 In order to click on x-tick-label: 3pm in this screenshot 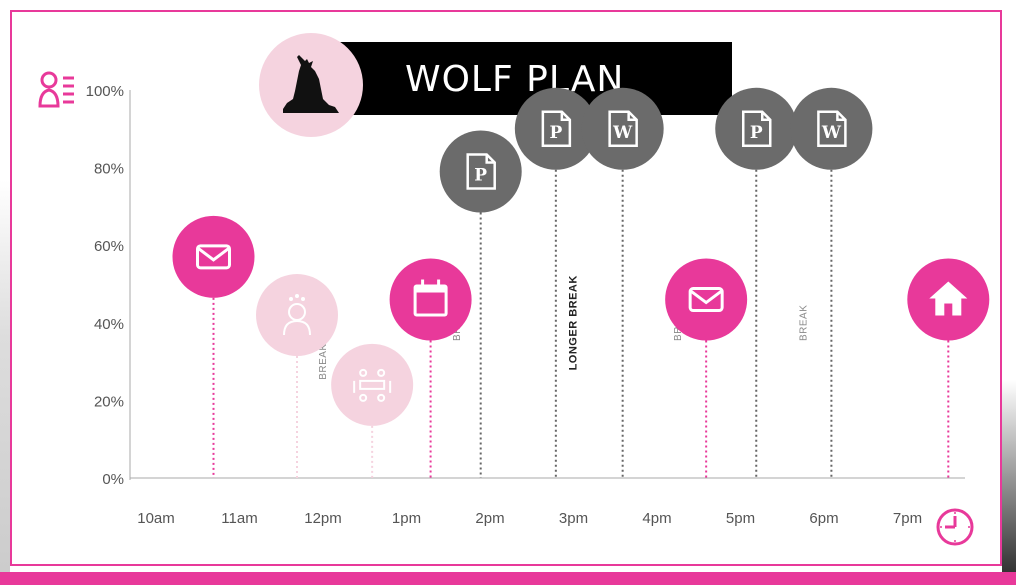, I will do `click(573, 518)`.